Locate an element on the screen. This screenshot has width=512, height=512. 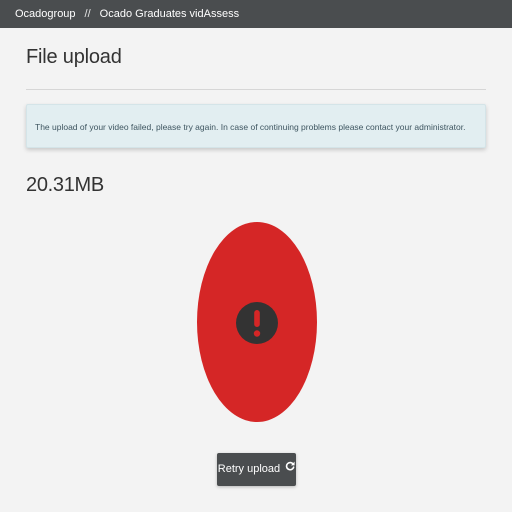
exclamation-circle-icon is located at coordinates (257, 323).